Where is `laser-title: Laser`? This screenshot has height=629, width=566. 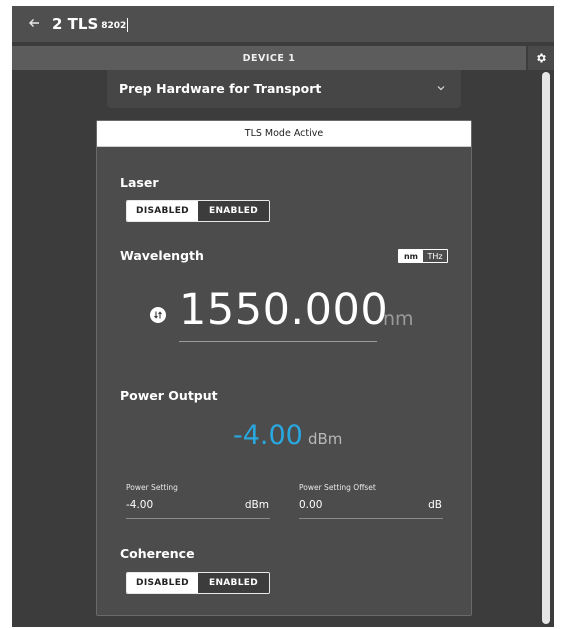 laser-title: Laser is located at coordinates (139, 182).